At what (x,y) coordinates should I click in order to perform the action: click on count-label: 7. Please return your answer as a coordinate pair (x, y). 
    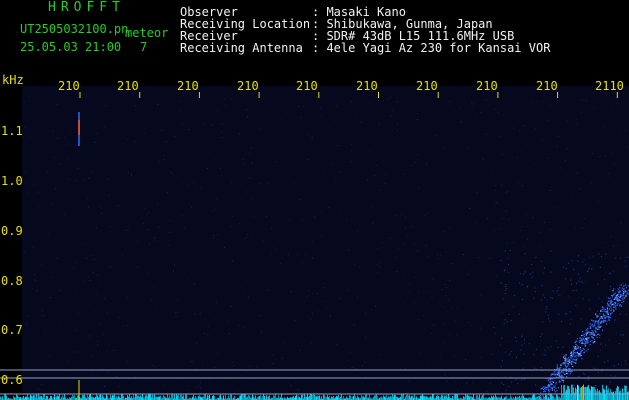
    Looking at the image, I should click on (144, 47).